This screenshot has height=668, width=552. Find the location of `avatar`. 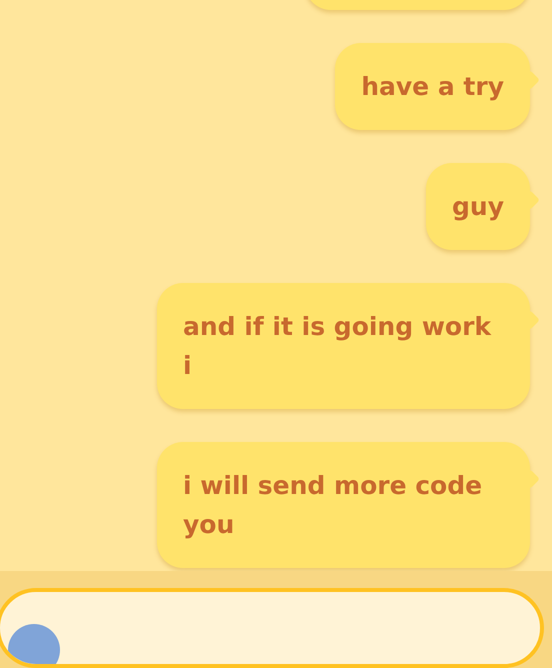

avatar is located at coordinates (34, 644).